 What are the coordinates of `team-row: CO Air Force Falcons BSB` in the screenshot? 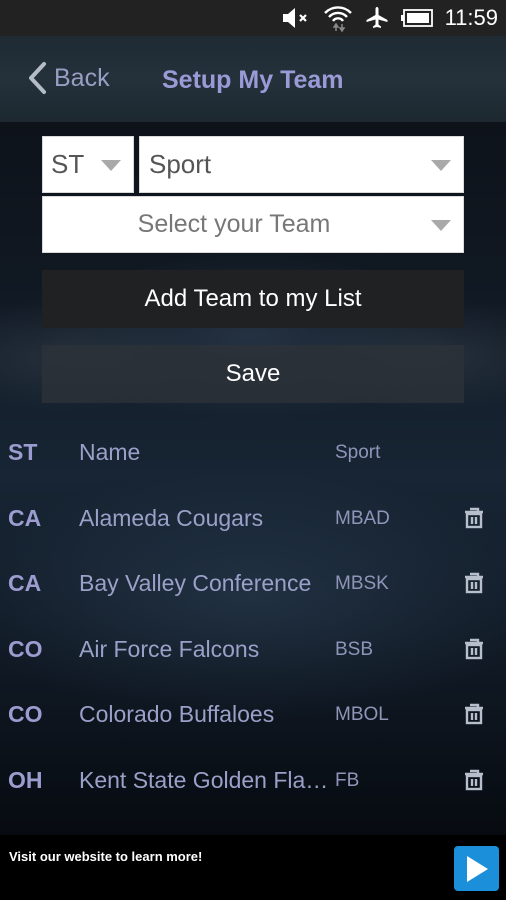 It's located at (253, 649).